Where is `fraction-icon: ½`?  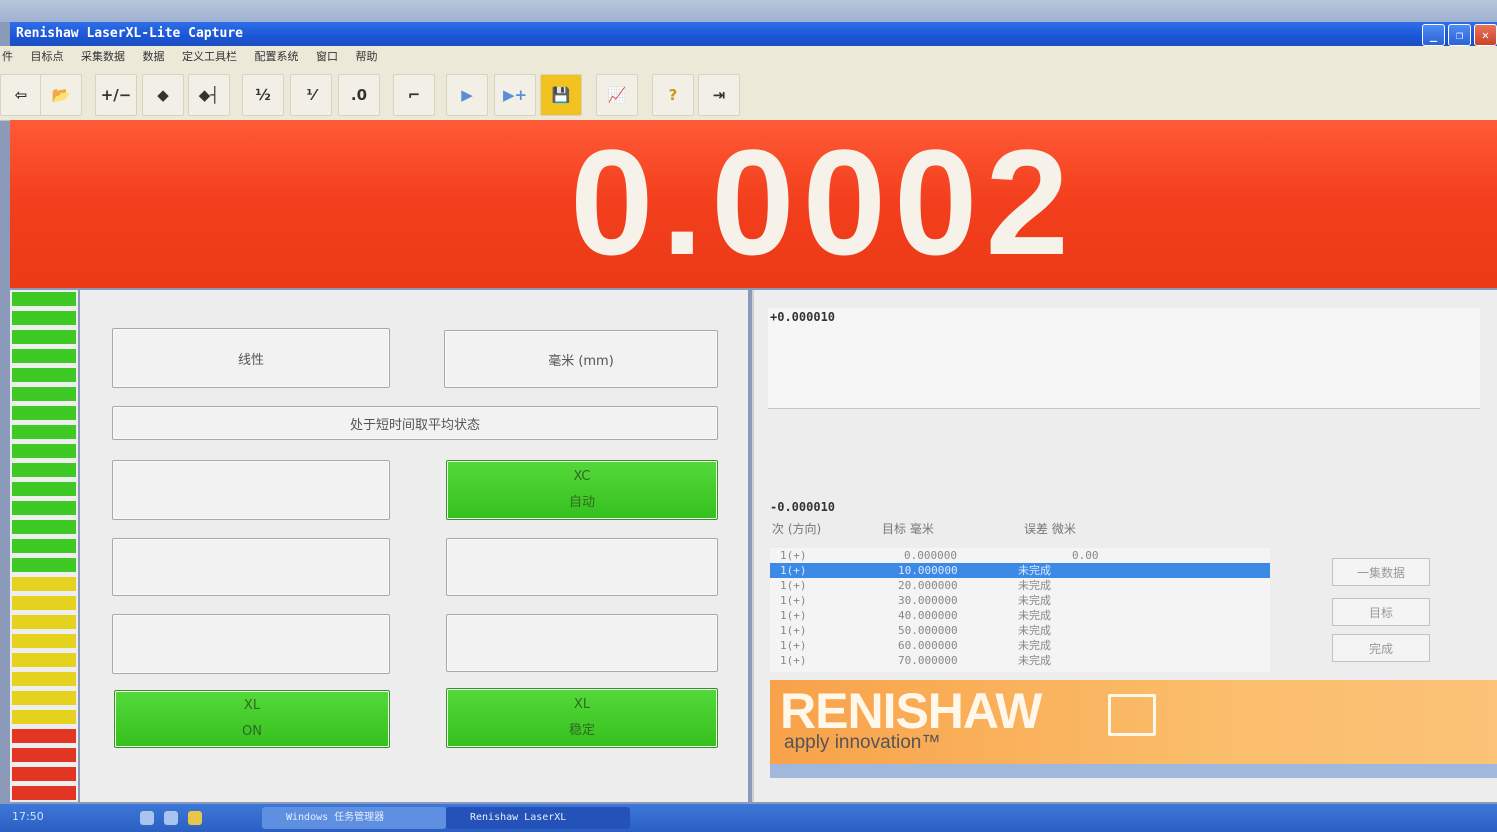
fraction-icon: ½ is located at coordinates (263, 95).